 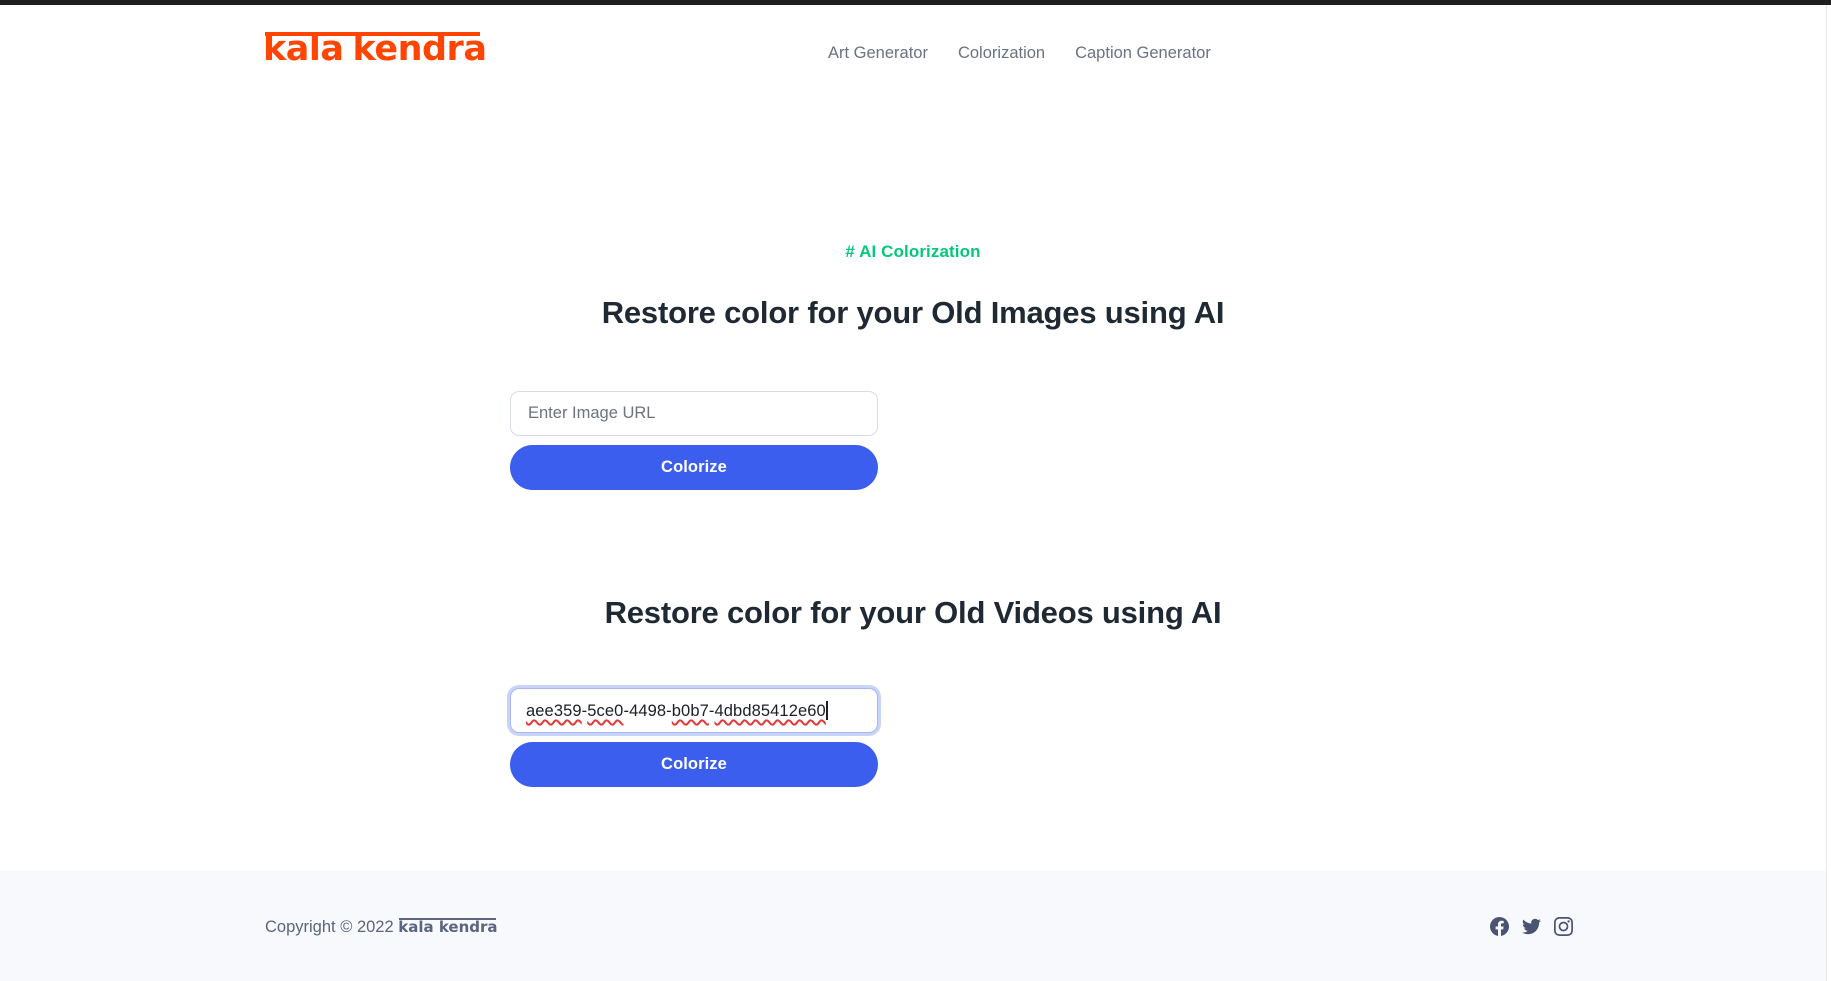 What do you see at coordinates (419, 49) in the screenshot?
I see `logo-word-kendra: kendra` at bounding box center [419, 49].